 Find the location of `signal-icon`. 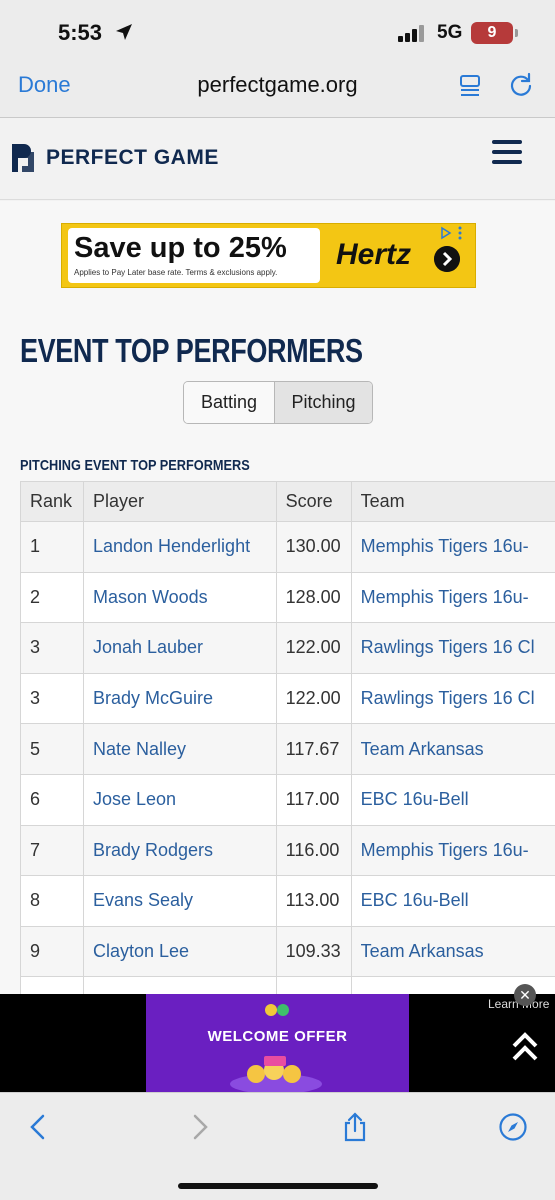

signal-icon is located at coordinates (413, 33).